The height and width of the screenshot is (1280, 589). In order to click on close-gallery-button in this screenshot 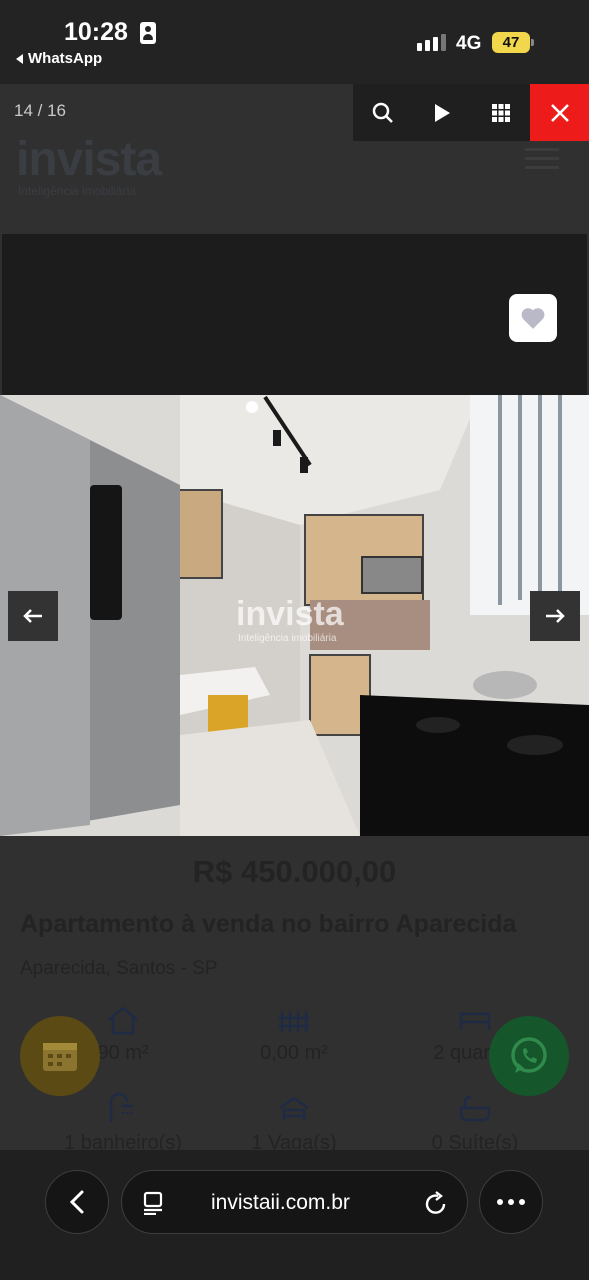, I will do `click(559, 112)`.